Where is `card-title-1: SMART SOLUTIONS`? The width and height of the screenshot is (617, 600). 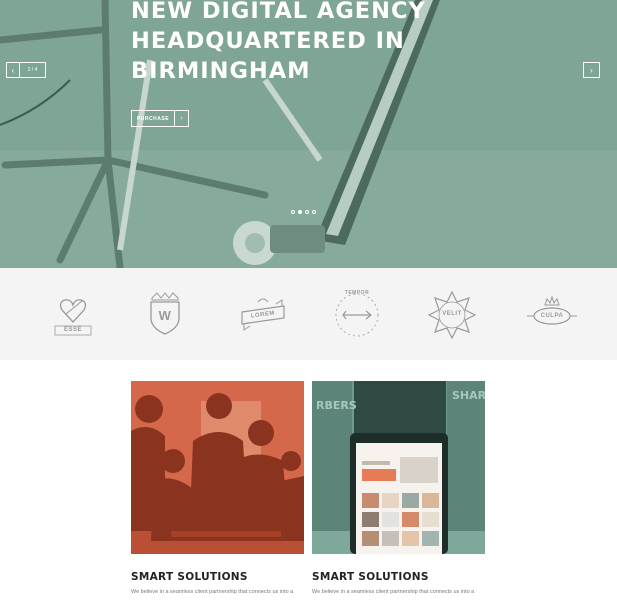 card-title-1: SMART SOLUTIONS is located at coordinates (189, 577).